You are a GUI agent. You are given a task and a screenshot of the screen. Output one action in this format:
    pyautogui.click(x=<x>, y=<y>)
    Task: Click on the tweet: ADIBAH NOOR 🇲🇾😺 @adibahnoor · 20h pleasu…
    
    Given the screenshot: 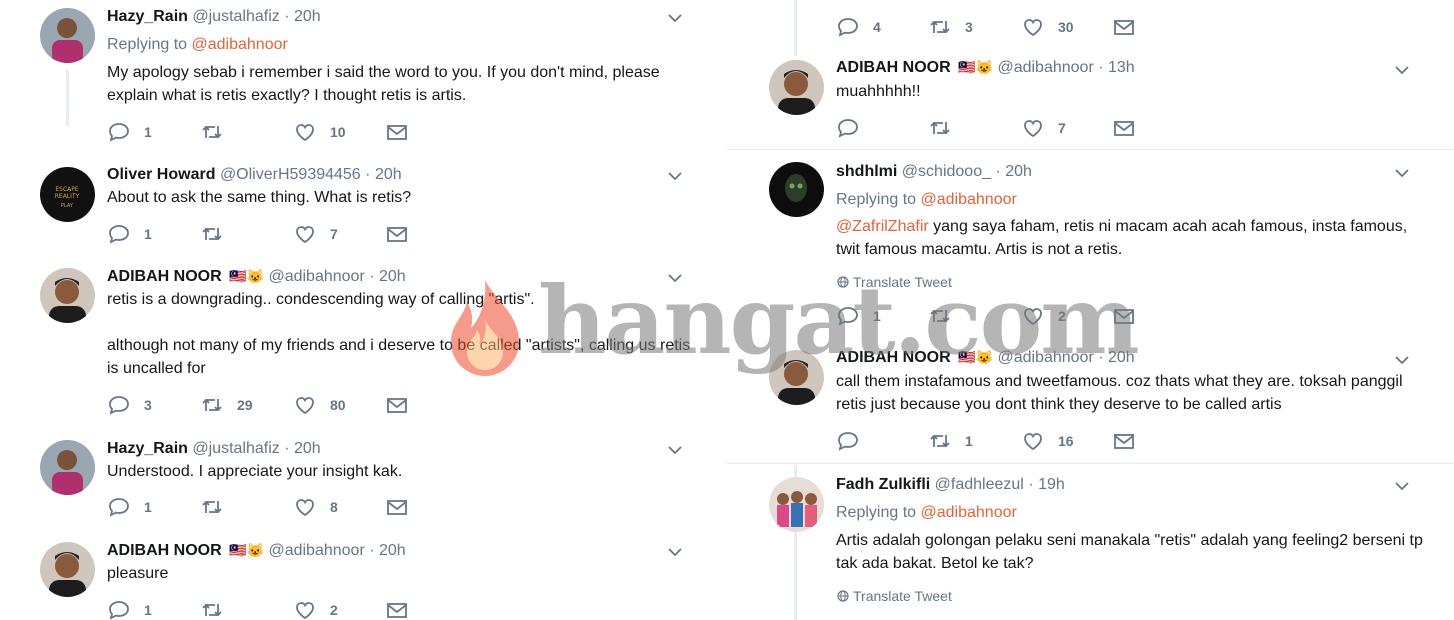 What is the action you would take?
    pyautogui.click(x=350, y=578)
    